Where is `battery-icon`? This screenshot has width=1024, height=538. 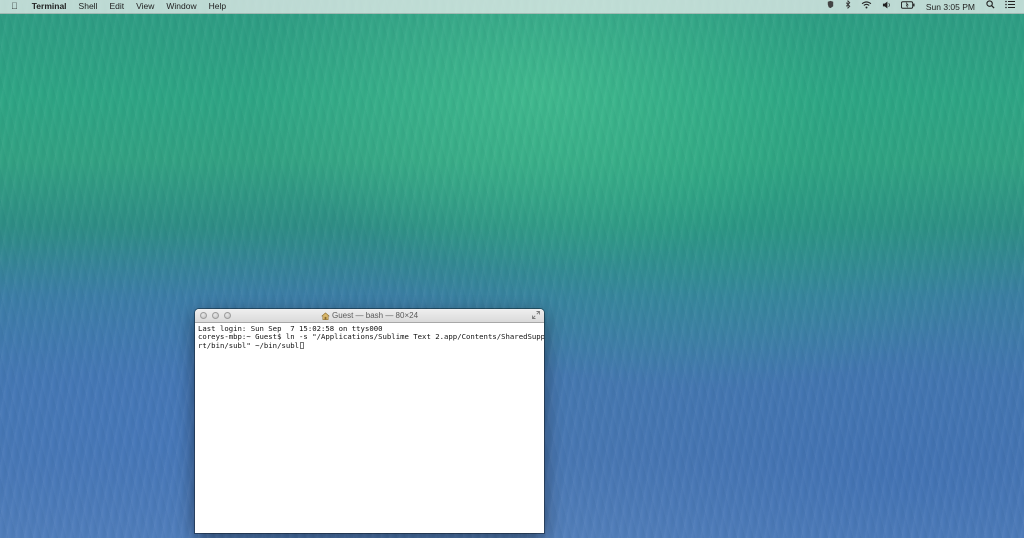
battery-icon is located at coordinates (908, 6).